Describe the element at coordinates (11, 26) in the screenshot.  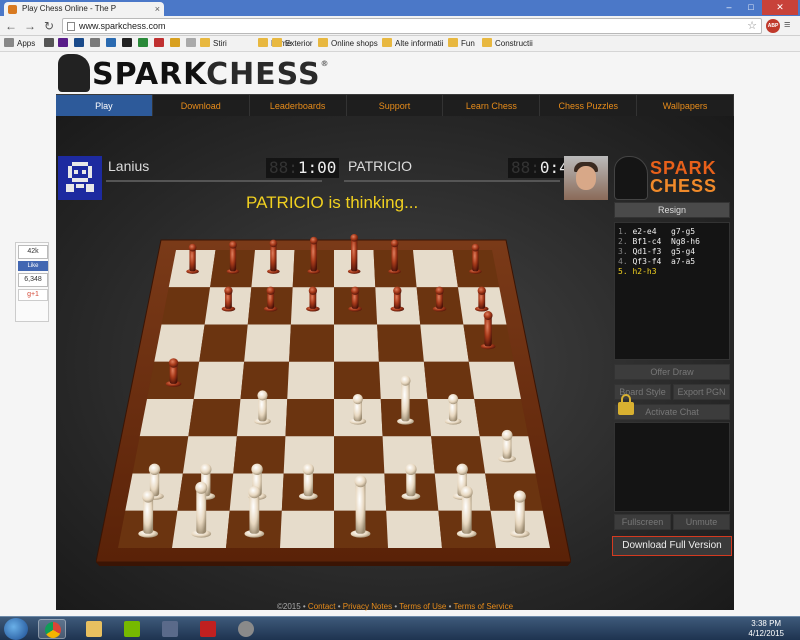
I see `back-arrow-icon: ←` at that location.